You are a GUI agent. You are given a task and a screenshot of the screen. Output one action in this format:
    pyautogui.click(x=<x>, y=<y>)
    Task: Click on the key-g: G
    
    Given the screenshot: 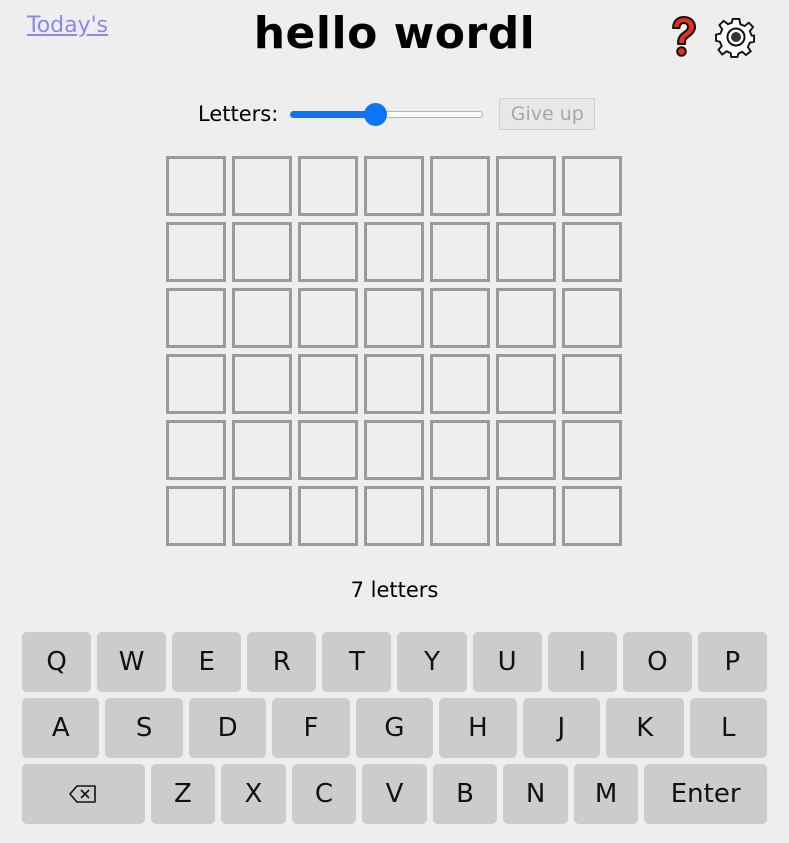 What is the action you would take?
    pyautogui.click(x=394, y=728)
    